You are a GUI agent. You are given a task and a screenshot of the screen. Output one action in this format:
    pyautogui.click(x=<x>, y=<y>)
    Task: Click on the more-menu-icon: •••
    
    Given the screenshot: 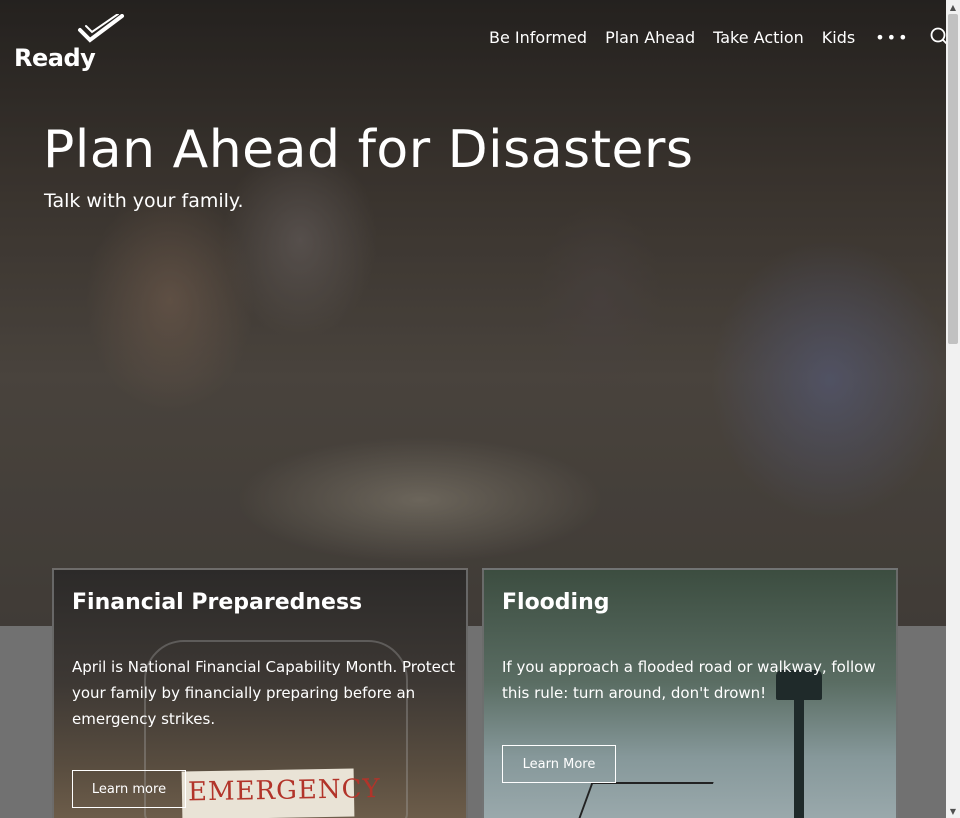 What is the action you would take?
    pyautogui.click(x=892, y=37)
    